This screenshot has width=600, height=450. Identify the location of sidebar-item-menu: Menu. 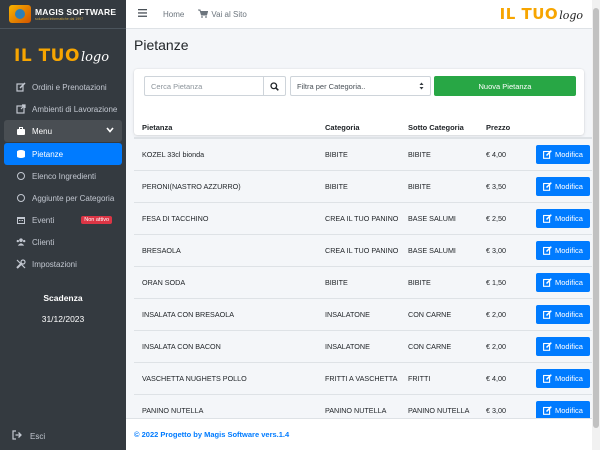
(63, 131).